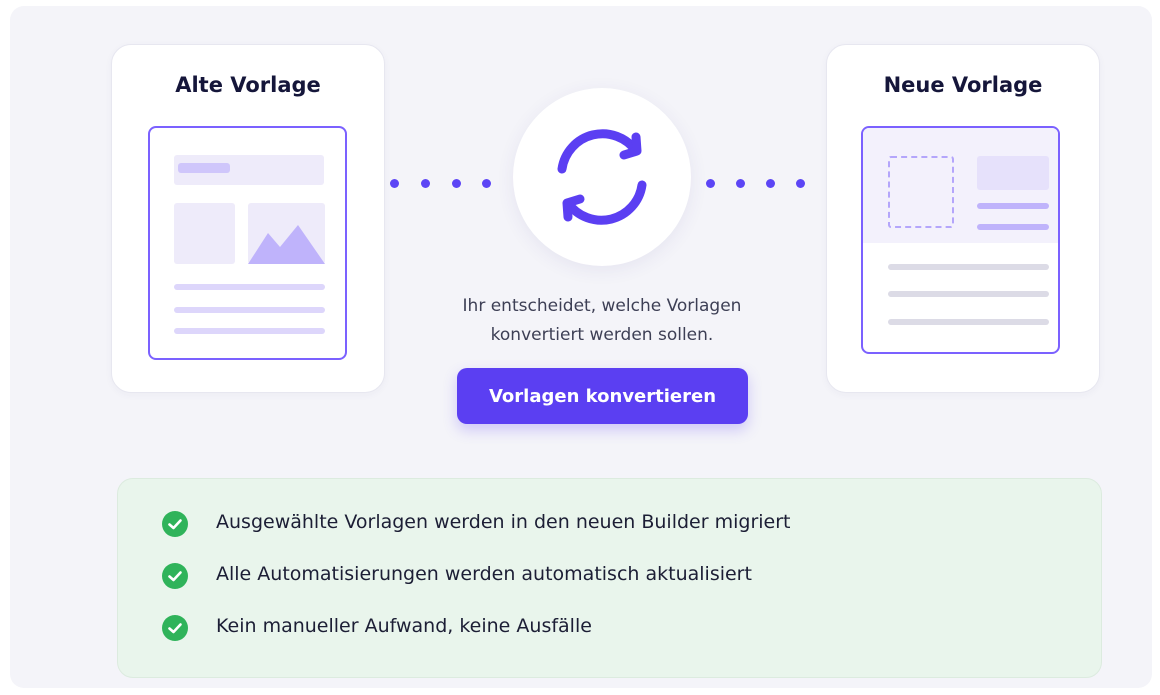  I want to click on caption-line-2: konvertiert werden sollen., so click(602, 335).